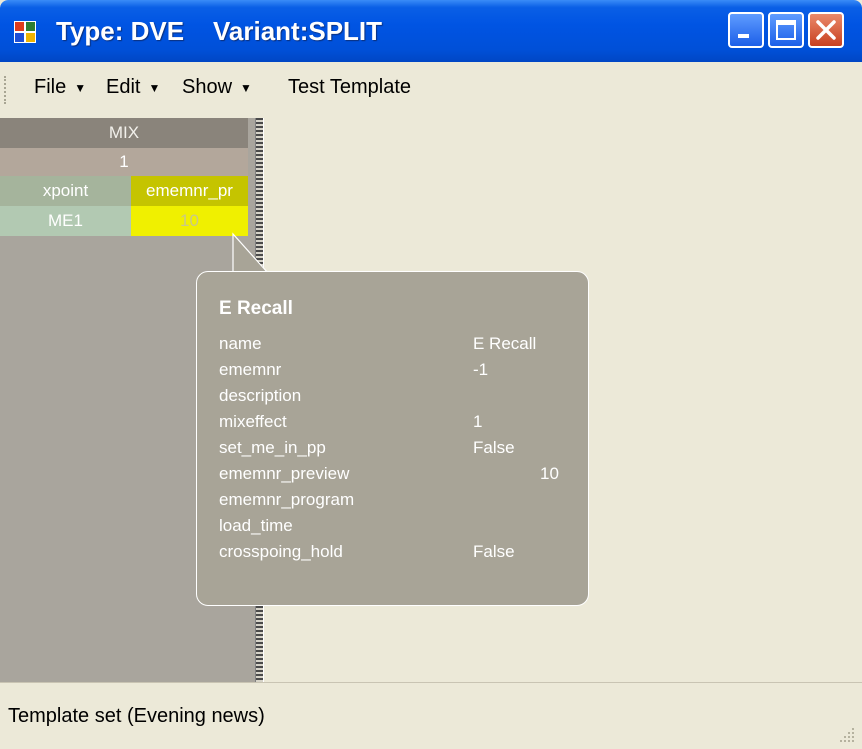  I want to click on maximize-button, so click(786, 30).